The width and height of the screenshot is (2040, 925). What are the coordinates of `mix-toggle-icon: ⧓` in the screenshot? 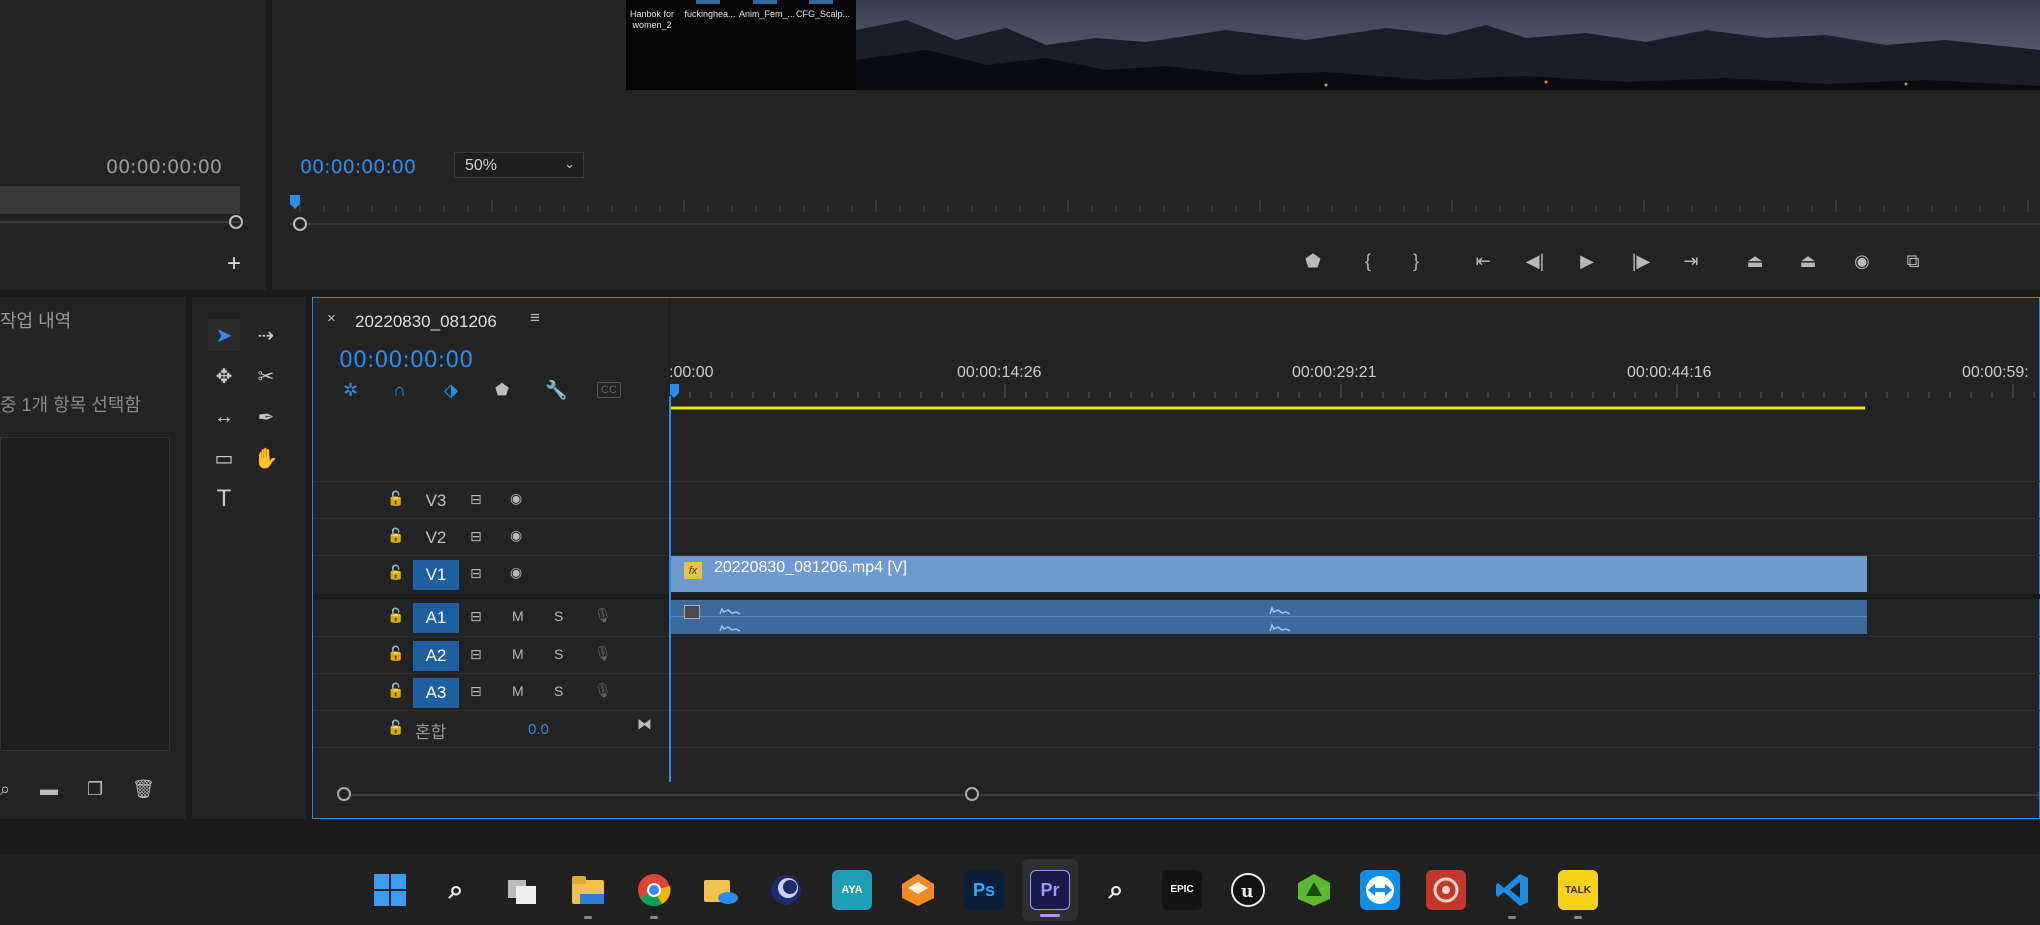 It's located at (644, 724).